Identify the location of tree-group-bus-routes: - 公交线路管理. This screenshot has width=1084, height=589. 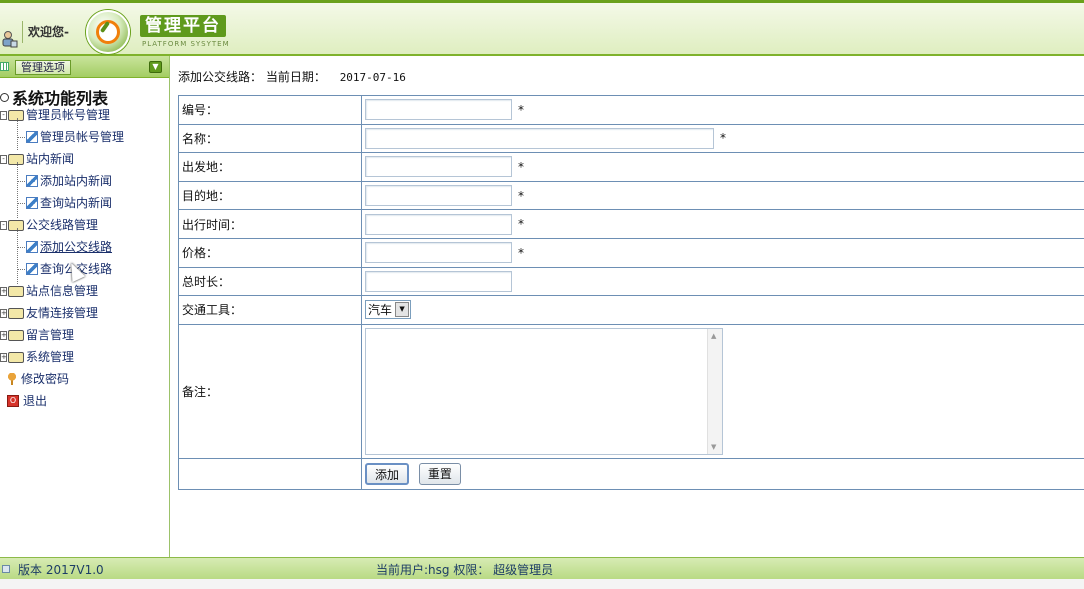
(49, 225).